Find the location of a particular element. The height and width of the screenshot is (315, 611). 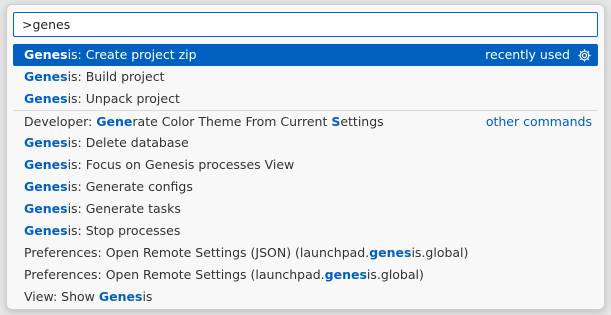

label-text: is: Unpack project is located at coordinates (123, 98).